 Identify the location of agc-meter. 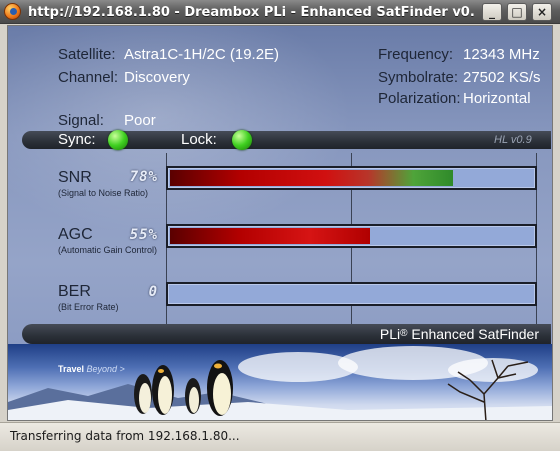
(351, 236).